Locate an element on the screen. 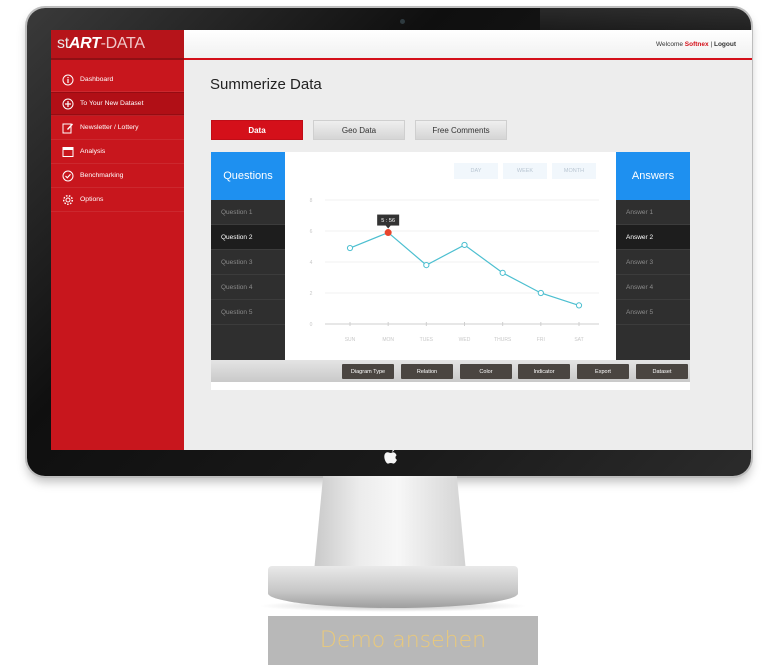  sidebar-item-dashboard: Dashboard is located at coordinates (117, 80).